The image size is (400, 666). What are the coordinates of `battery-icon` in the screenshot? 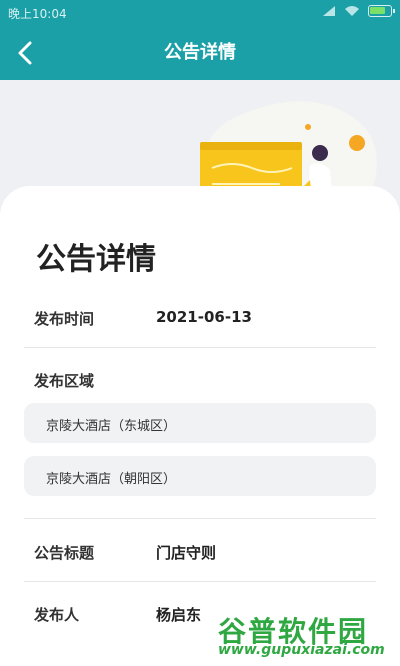 It's located at (381, 11).